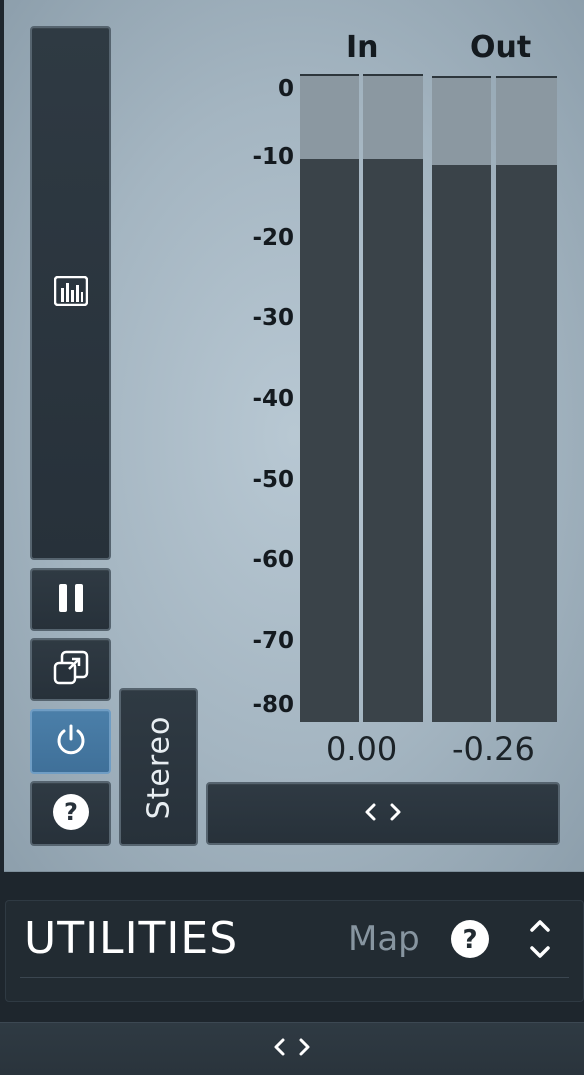  Describe the element at coordinates (285, 89) in the screenshot. I see `scale-tick: 0` at that location.